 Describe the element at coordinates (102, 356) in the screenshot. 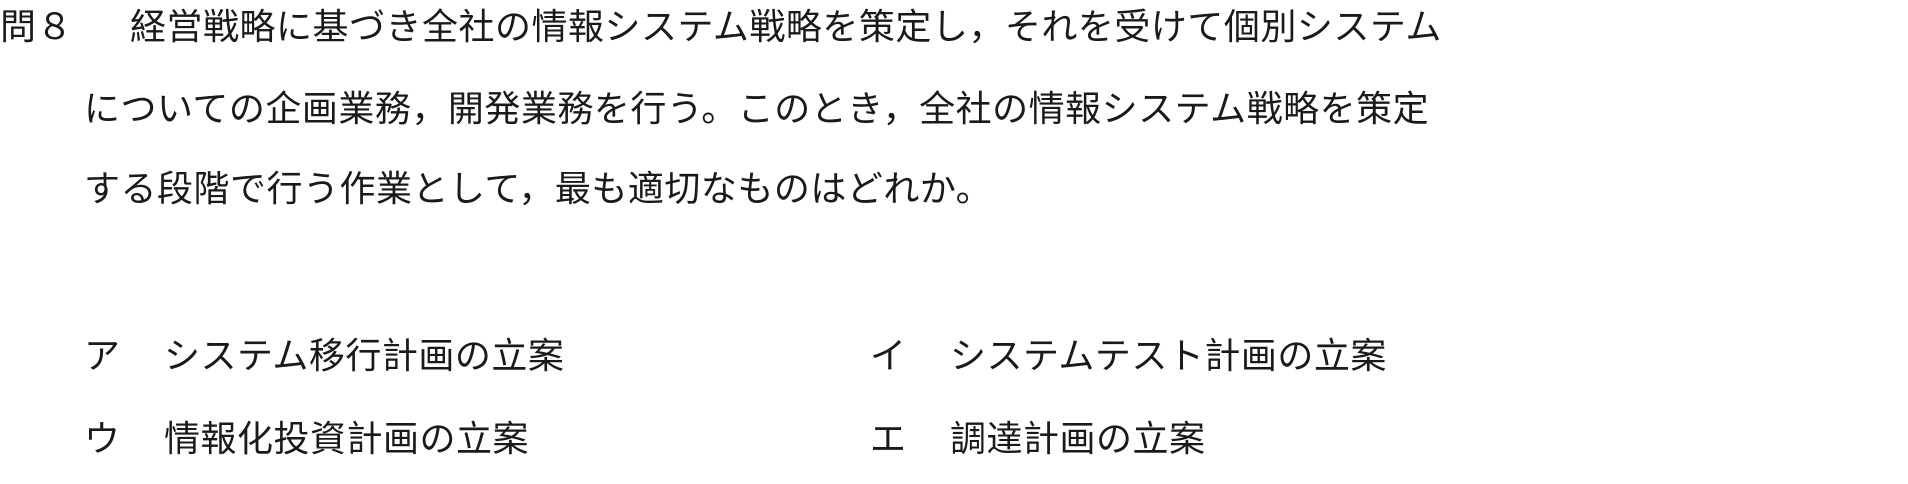

I see `choice-a-mark: ア` at that location.